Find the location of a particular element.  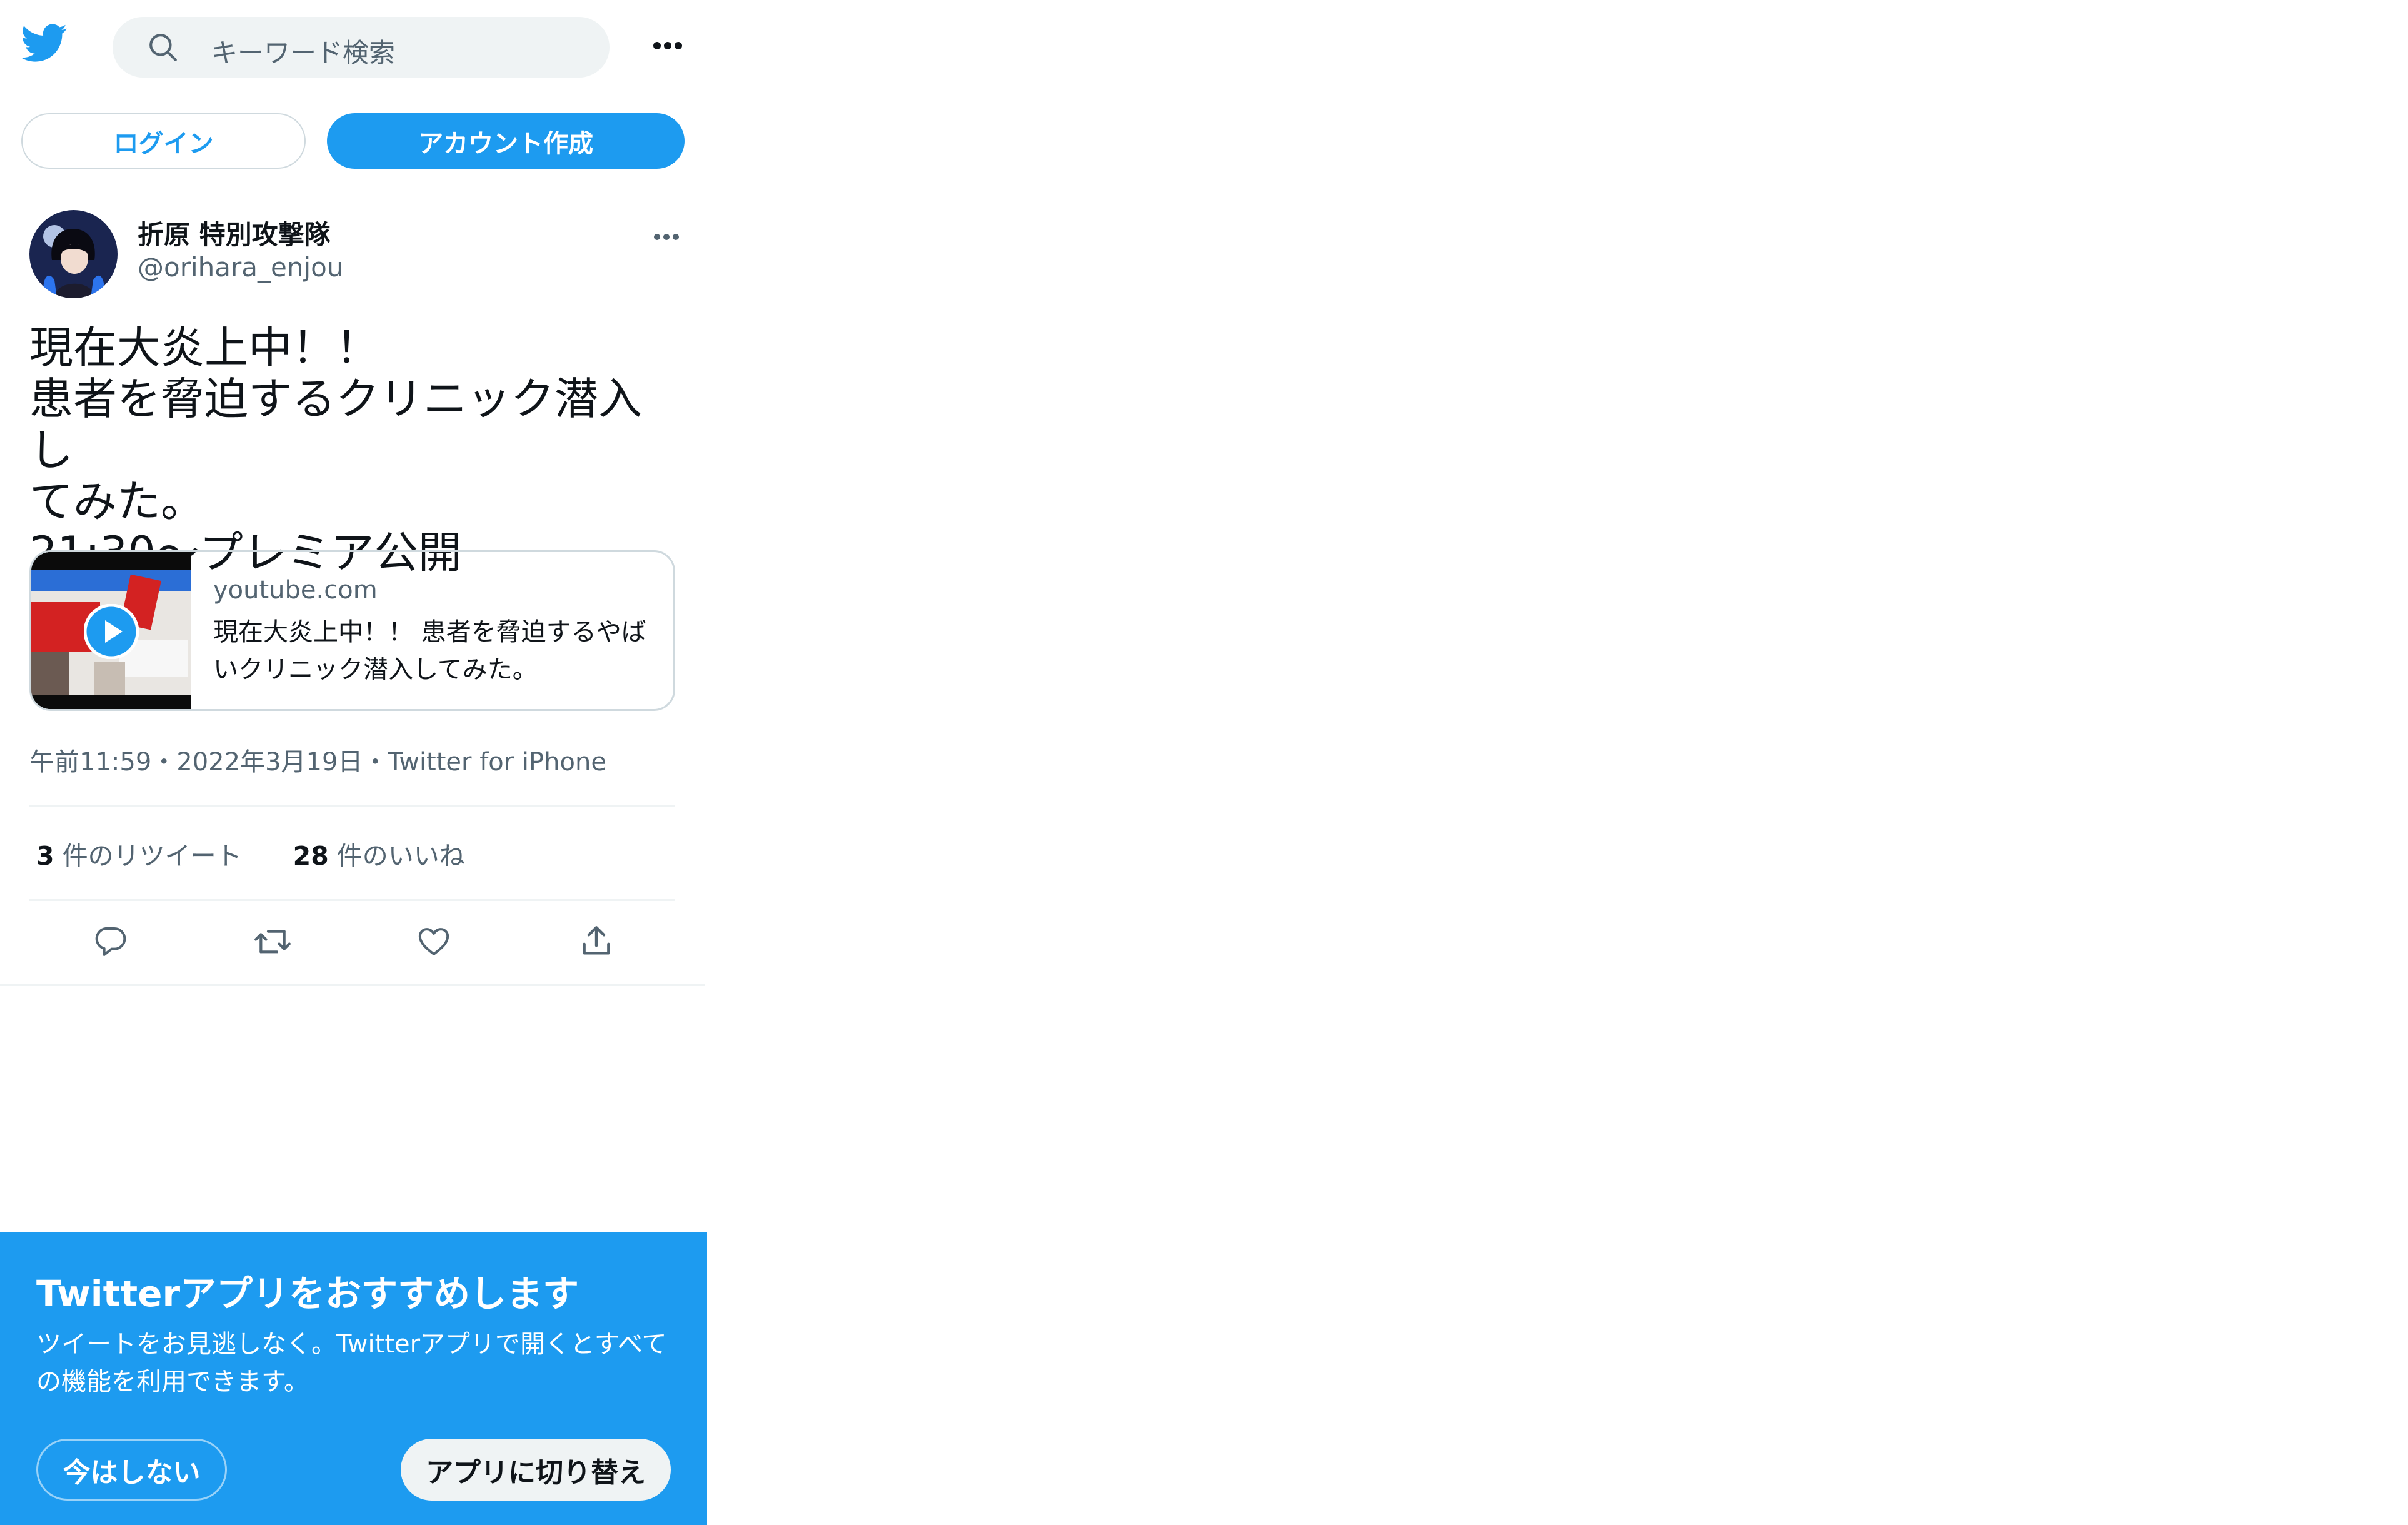

search-bar: キーワード検索 is located at coordinates (361, 47).